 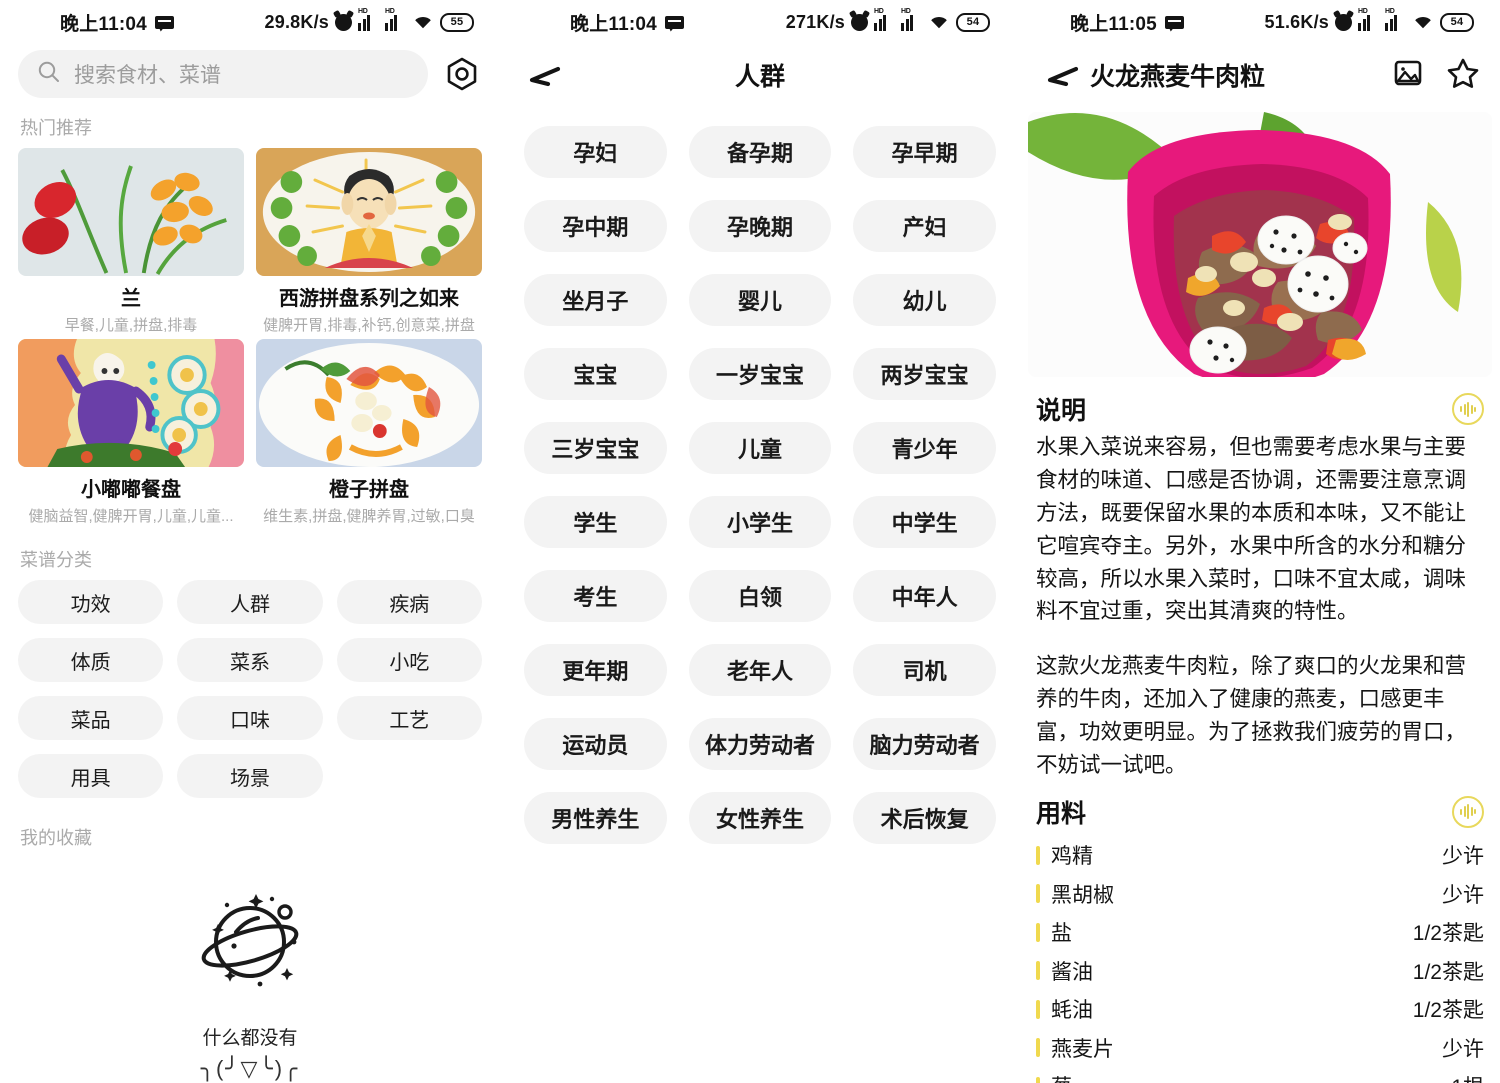 I want to click on category-chip-caipin: 菜品, so click(x=91, y=718).